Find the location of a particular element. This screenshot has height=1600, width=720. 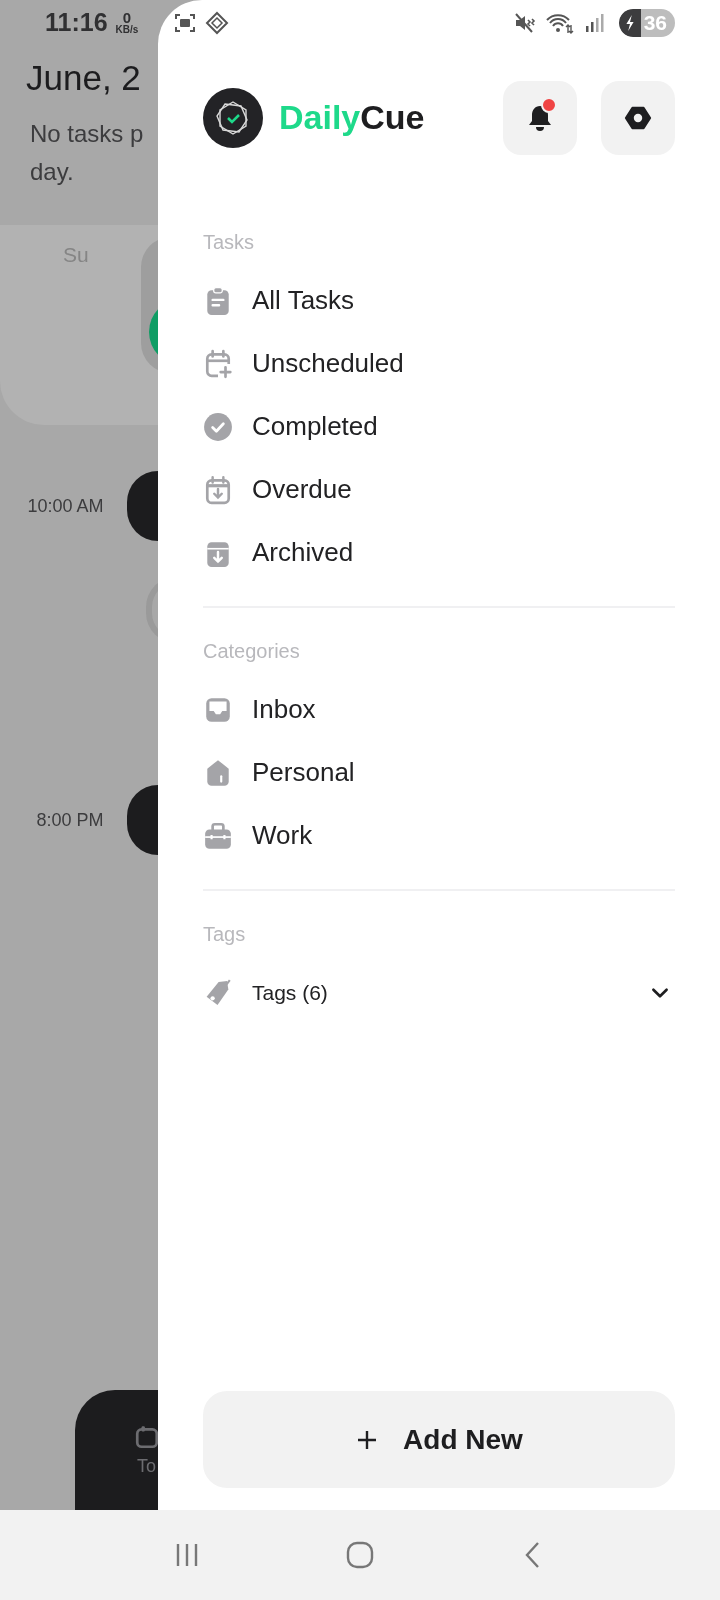

menu-item: Inbox is located at coordinates (439, 709).